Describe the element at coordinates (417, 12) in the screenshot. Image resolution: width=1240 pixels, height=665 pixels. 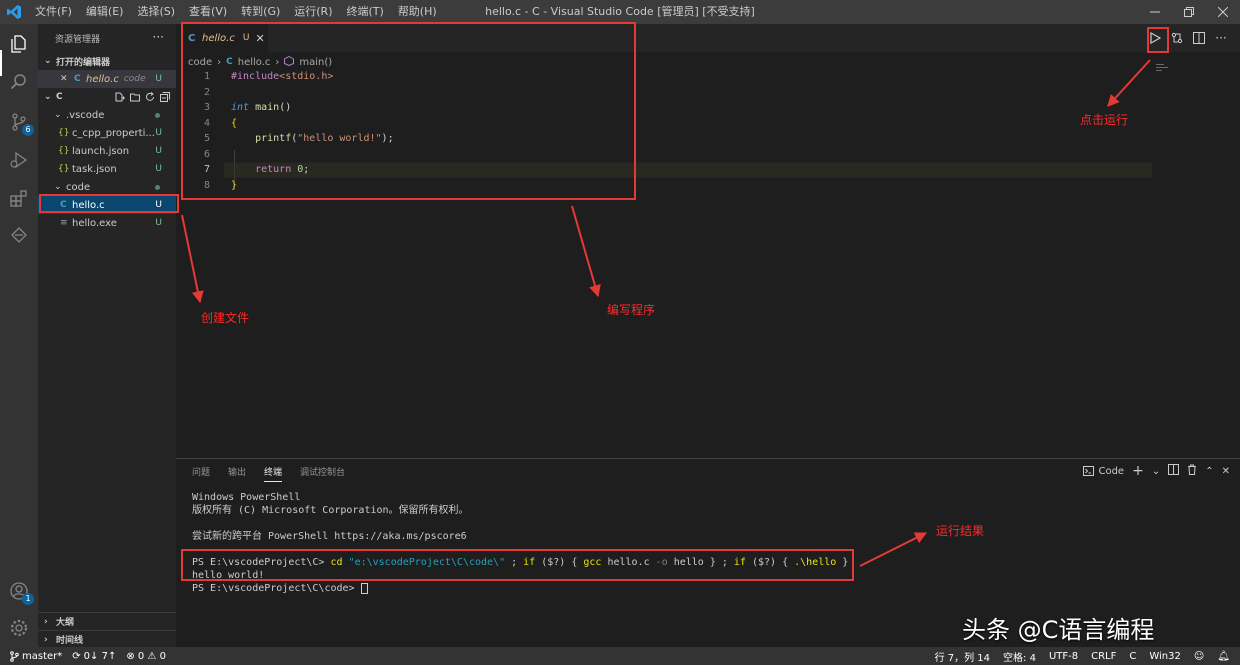
I see `menu-help: 帮助(H)` at that location.